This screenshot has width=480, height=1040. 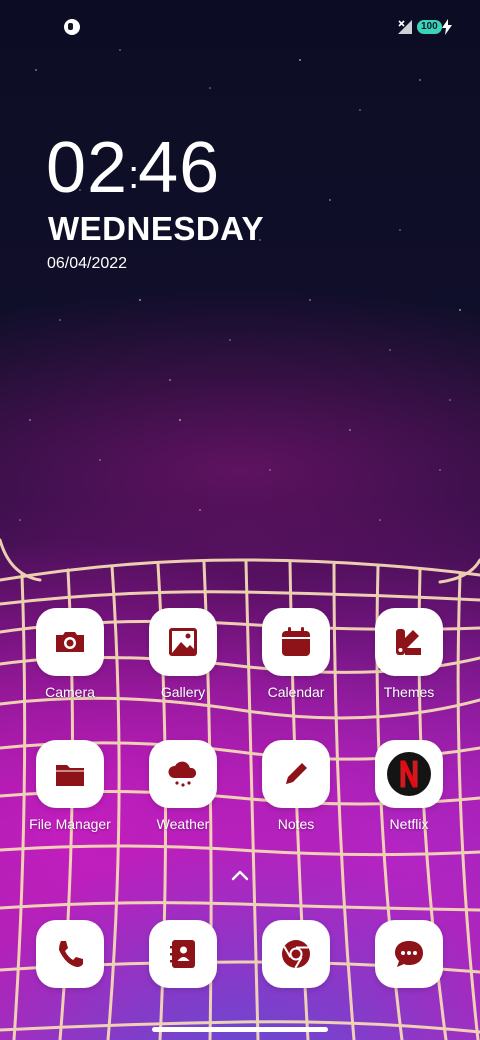 I want to click on charging-bolt-icon, so click(x=447, y=27).